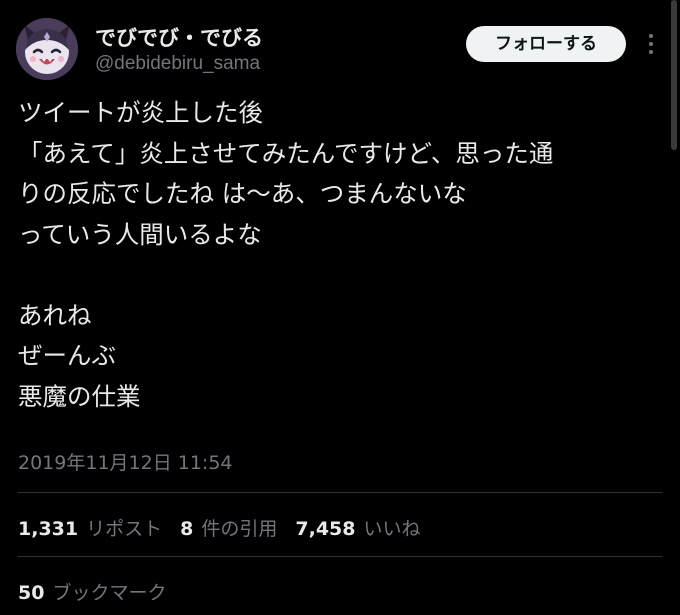 This screenshot has width=680, height=615. What do you see at coordinates (239, 529) in the screenshot?
I see `quotes-label: 件の引用` at bounding box center [239, 529].